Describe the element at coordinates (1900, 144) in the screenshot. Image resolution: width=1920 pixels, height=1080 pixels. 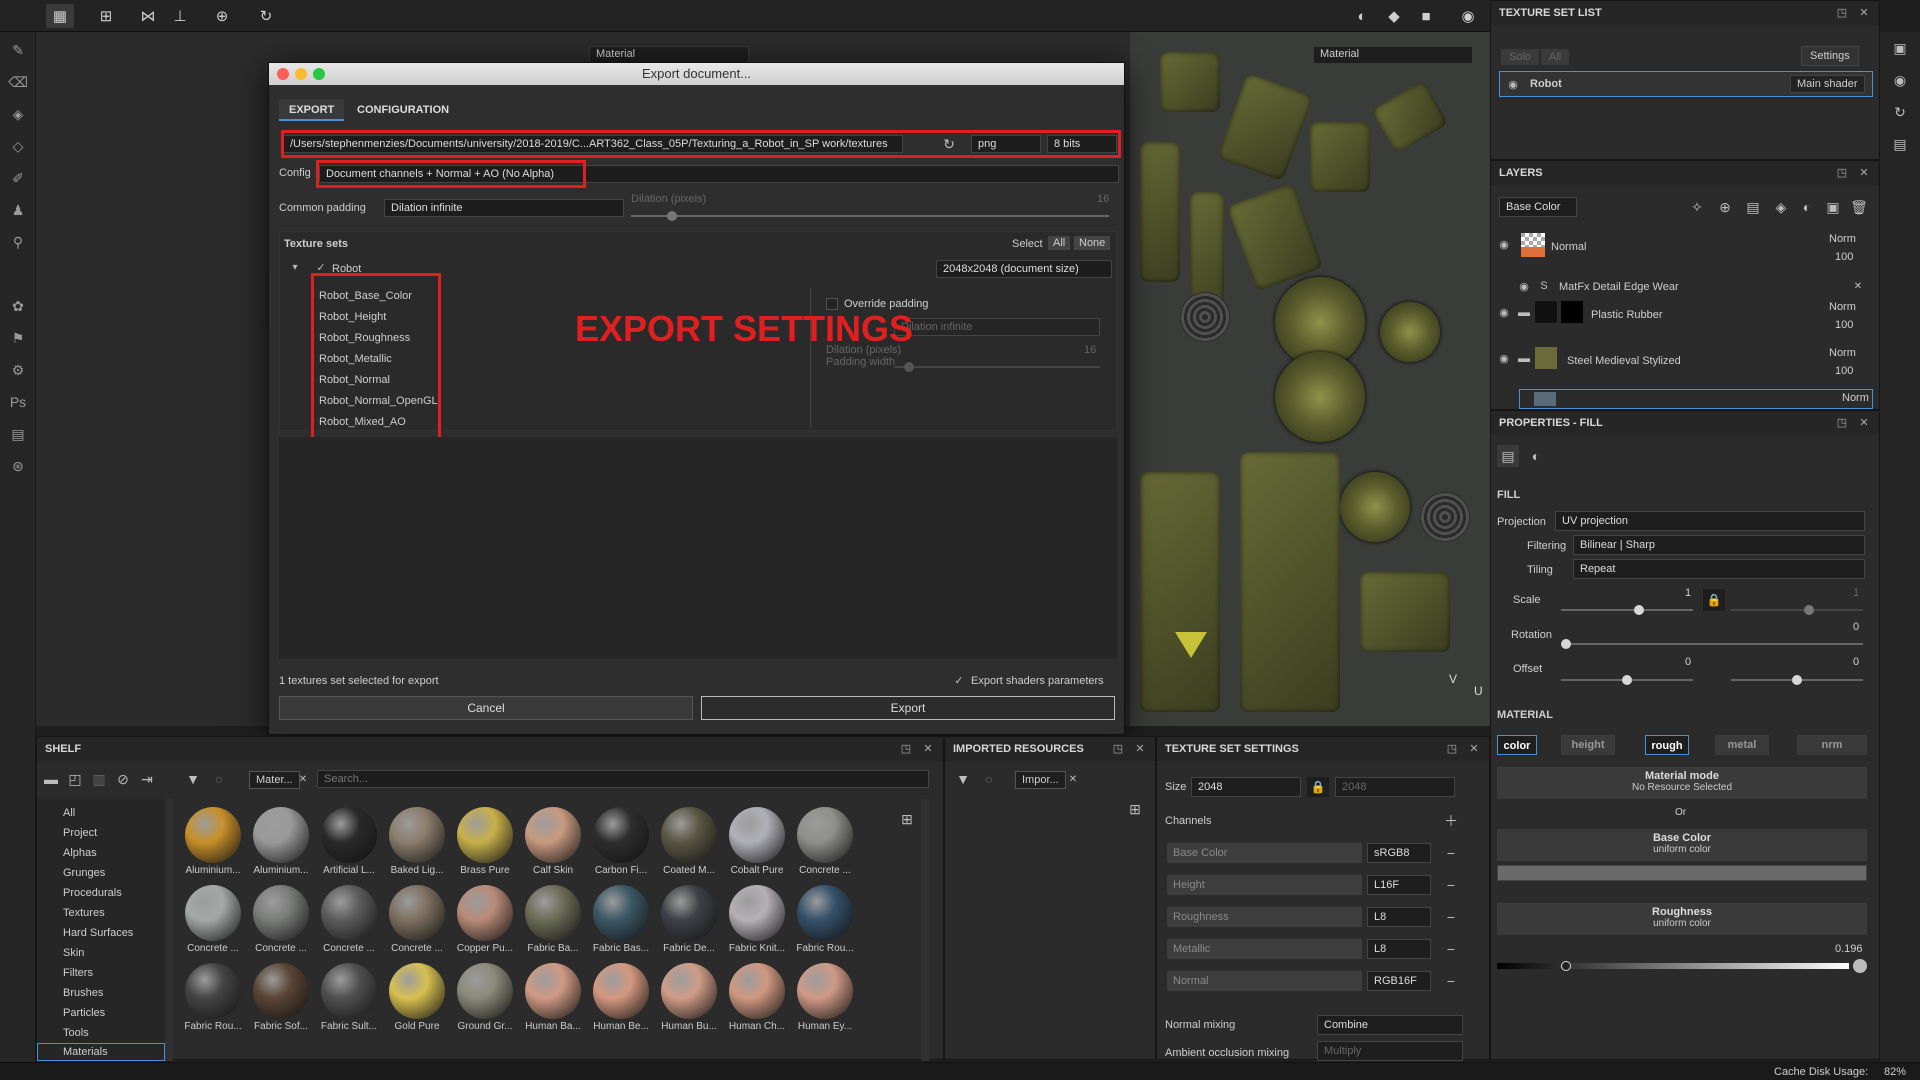
I see `log-icon: ▤` at that location.